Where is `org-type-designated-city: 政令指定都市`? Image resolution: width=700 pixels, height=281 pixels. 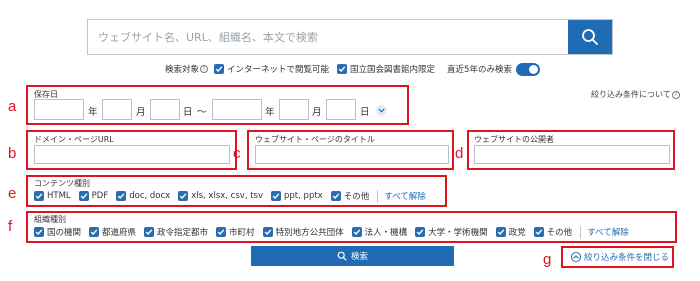 org-type-designated-city: 政令指定都市 is located at coordinates (176, 232).